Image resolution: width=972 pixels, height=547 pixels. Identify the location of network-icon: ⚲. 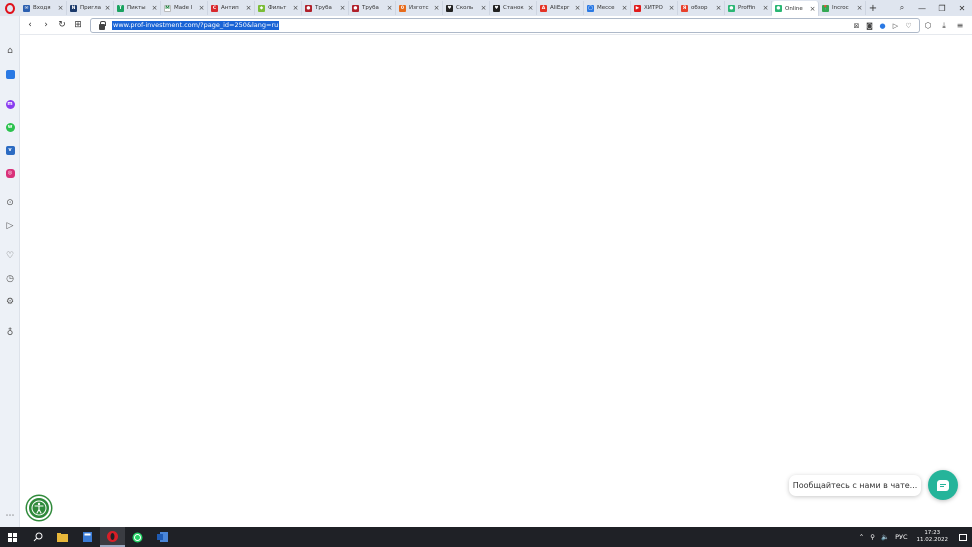
(872, 537).